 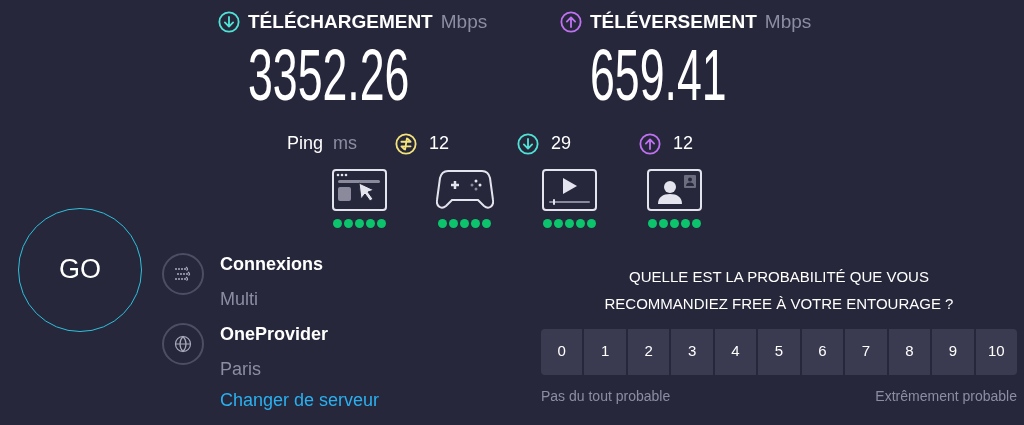 I want to click on server-name: OneProvider, so click(x=274, y=334).